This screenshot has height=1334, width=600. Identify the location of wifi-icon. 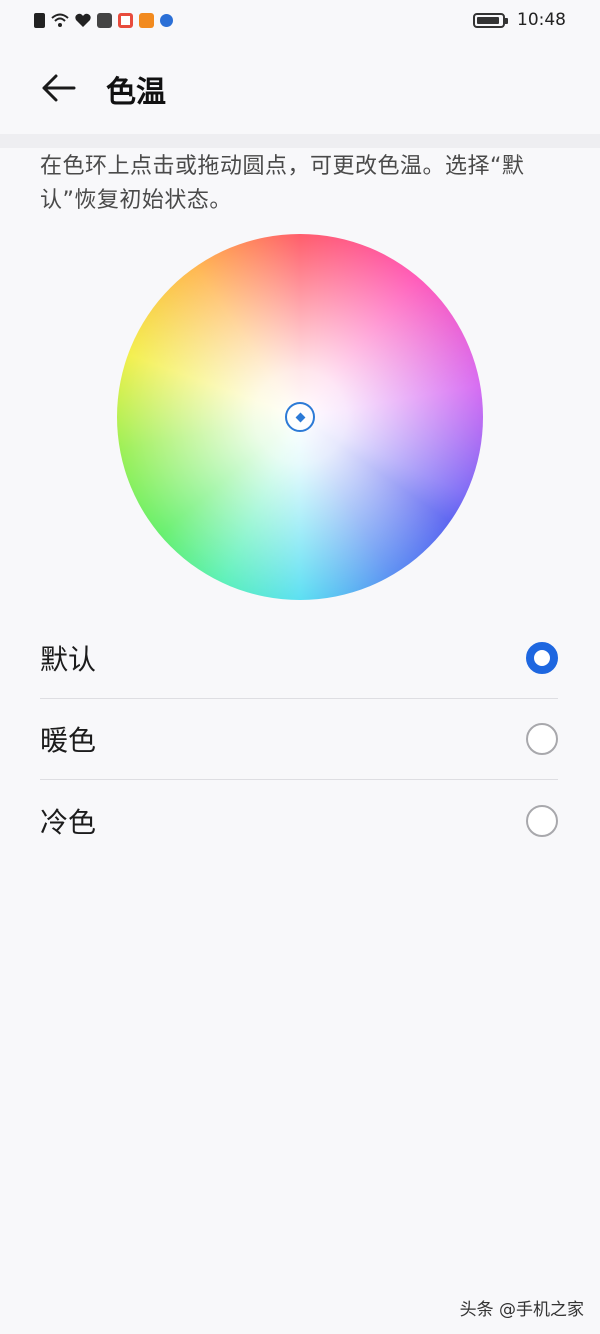
(60, 20).